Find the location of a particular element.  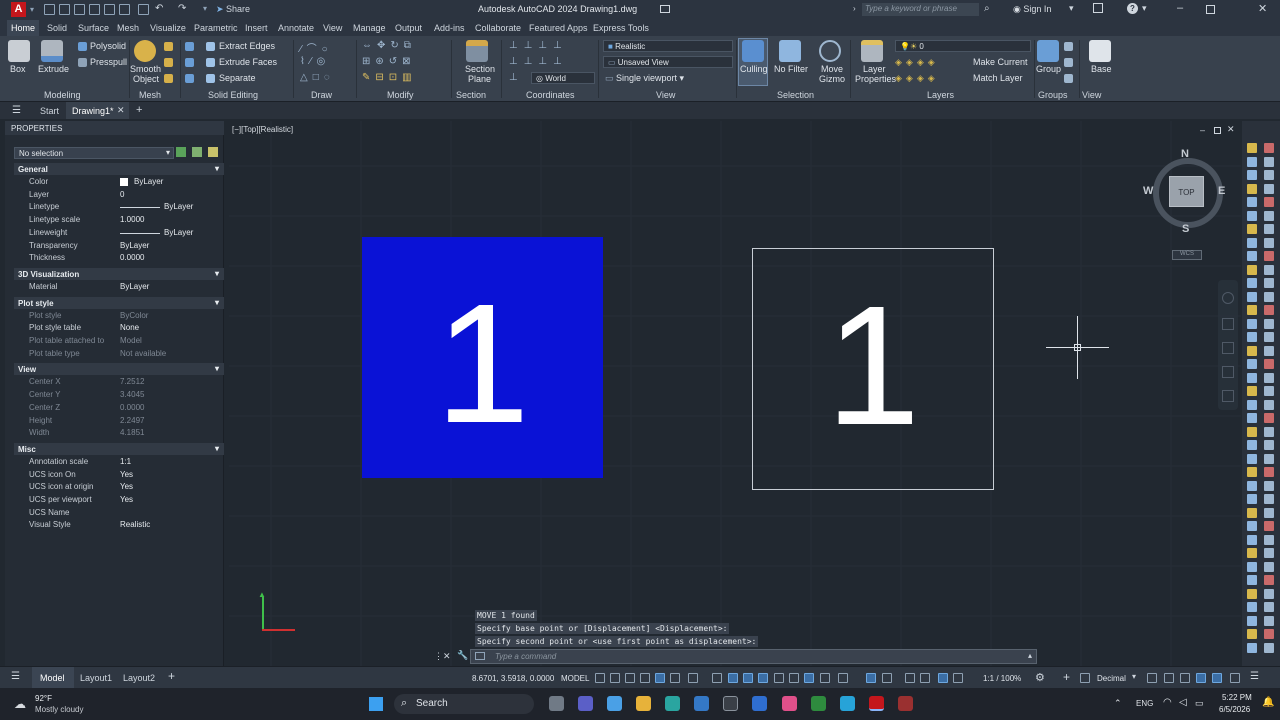

zoom-icon is located at coordinates (1228, 348).